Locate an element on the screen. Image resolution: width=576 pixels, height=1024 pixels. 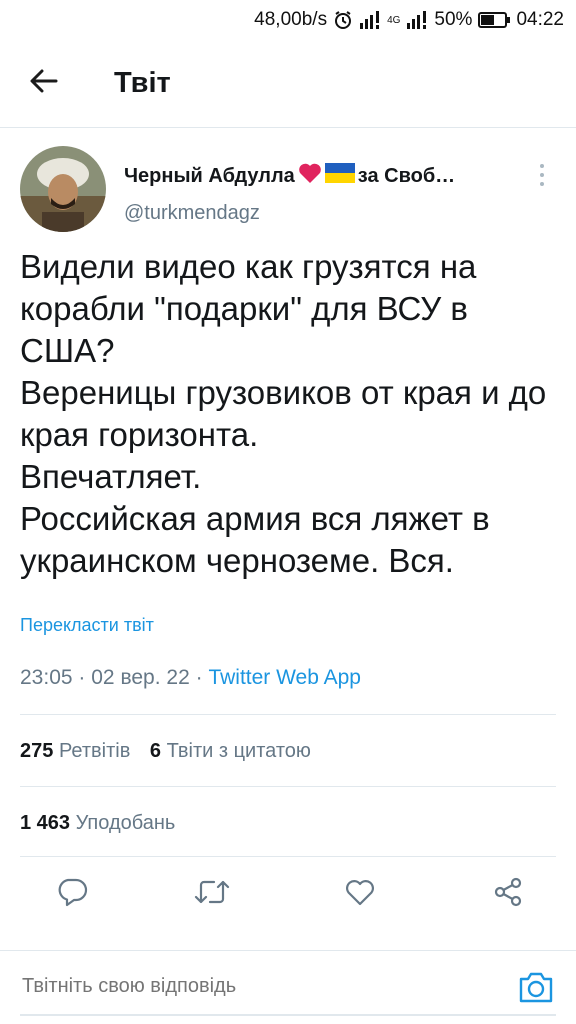
retweet-icon is located at coordinates (212, 894).